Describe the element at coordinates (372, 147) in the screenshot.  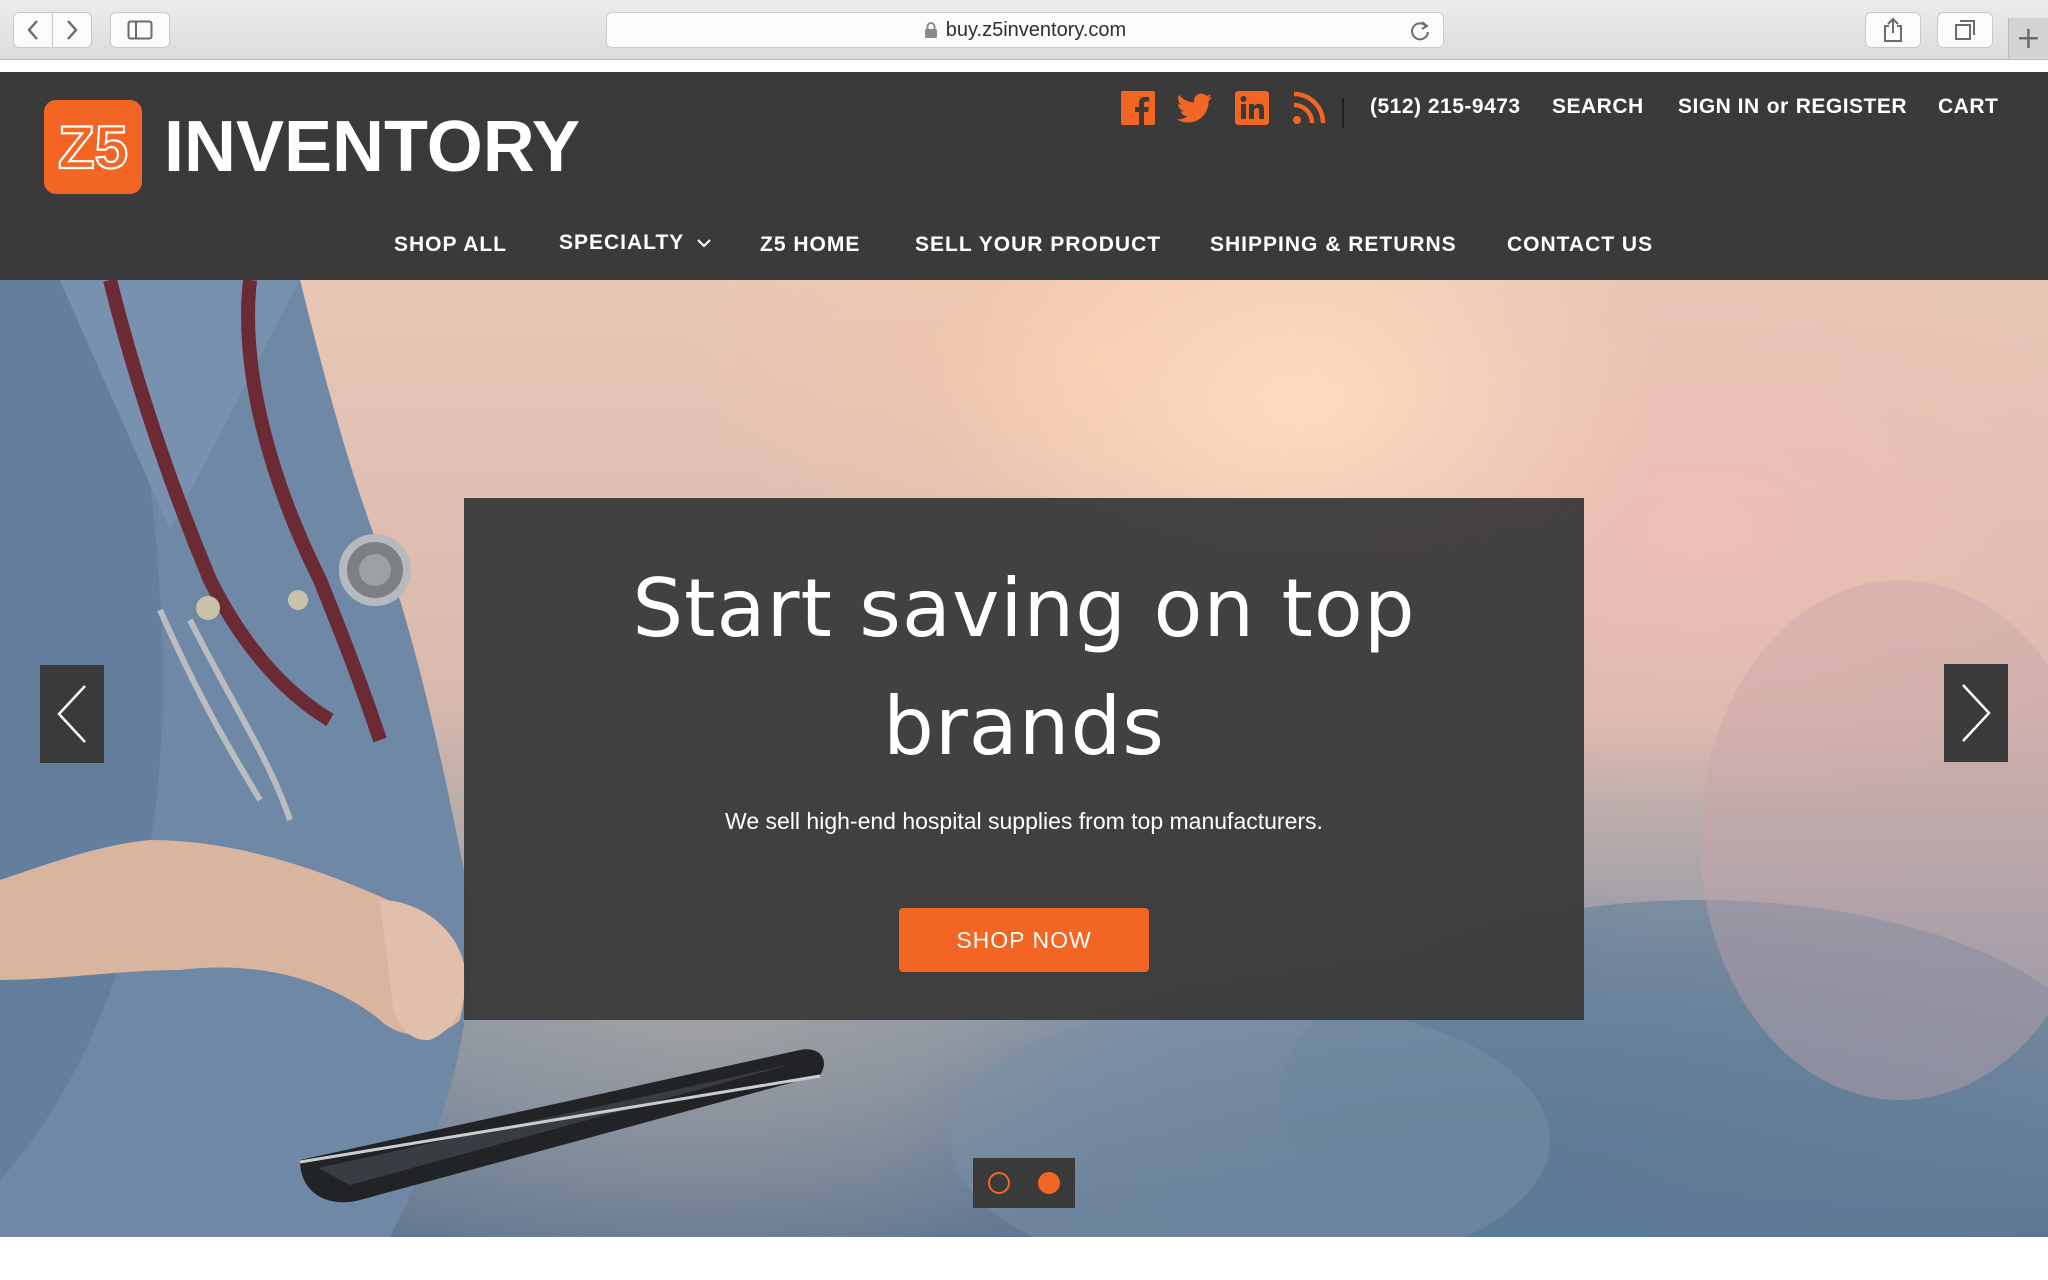
I see `logo-wordmark: INVENTORY` at that location.